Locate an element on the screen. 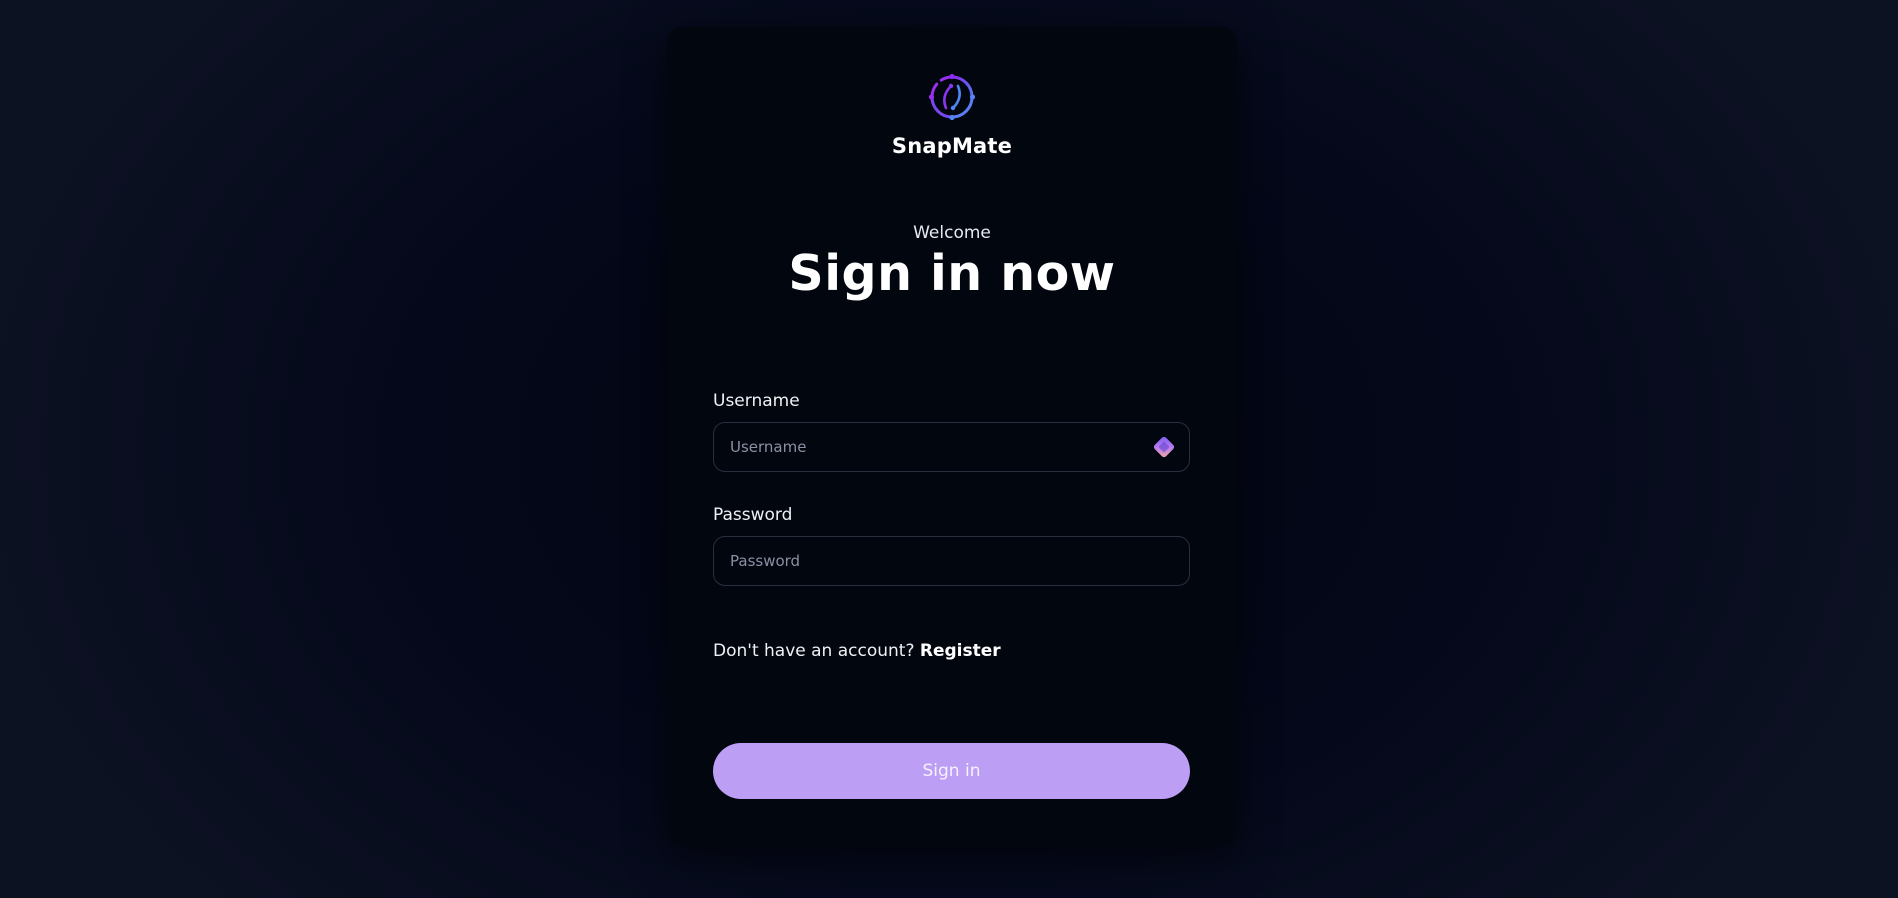  username-field is located at coordinates (951, 447).